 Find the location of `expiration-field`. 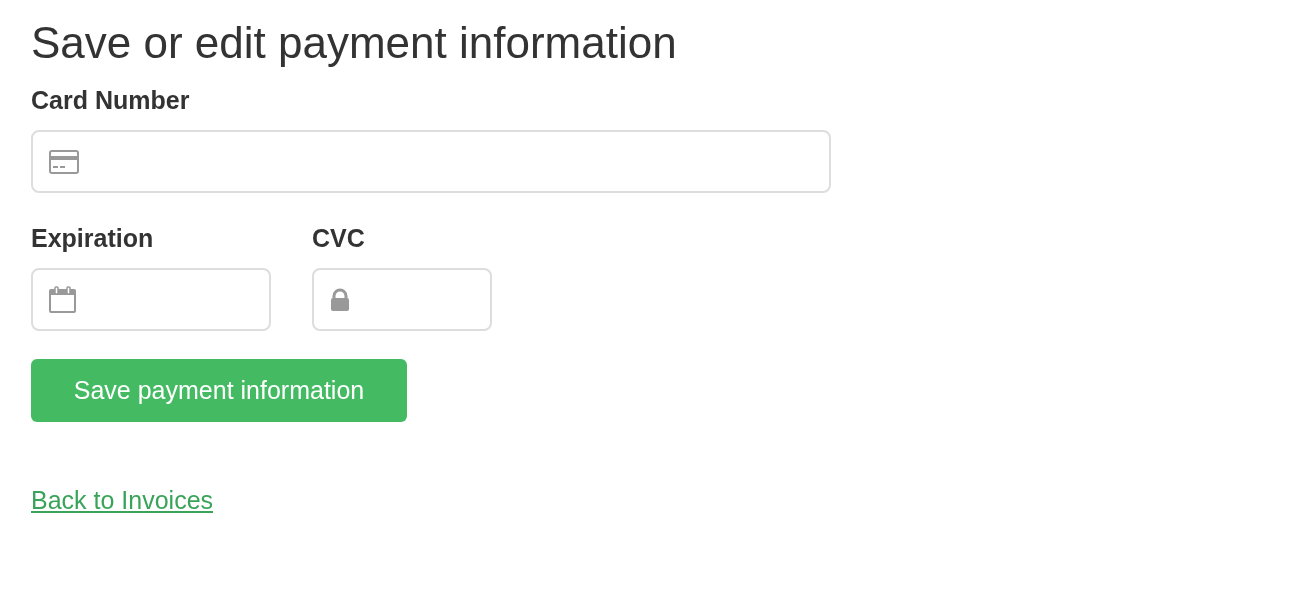

expiration-field is located at coordinates (151, 299).